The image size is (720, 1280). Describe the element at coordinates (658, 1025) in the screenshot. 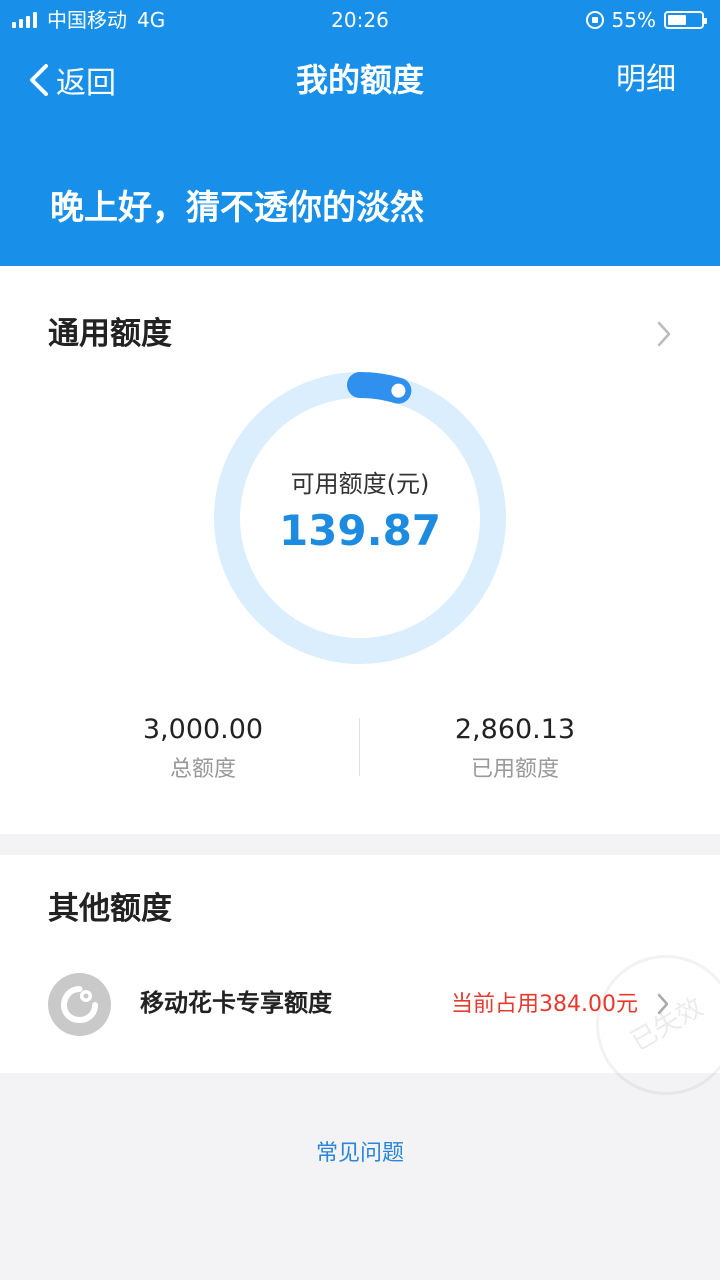

I see `expired-stamp: 已失效` at that location.